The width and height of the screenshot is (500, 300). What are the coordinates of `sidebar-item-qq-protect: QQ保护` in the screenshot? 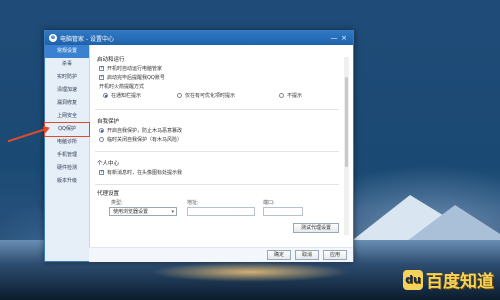 It's located at (67, 129).